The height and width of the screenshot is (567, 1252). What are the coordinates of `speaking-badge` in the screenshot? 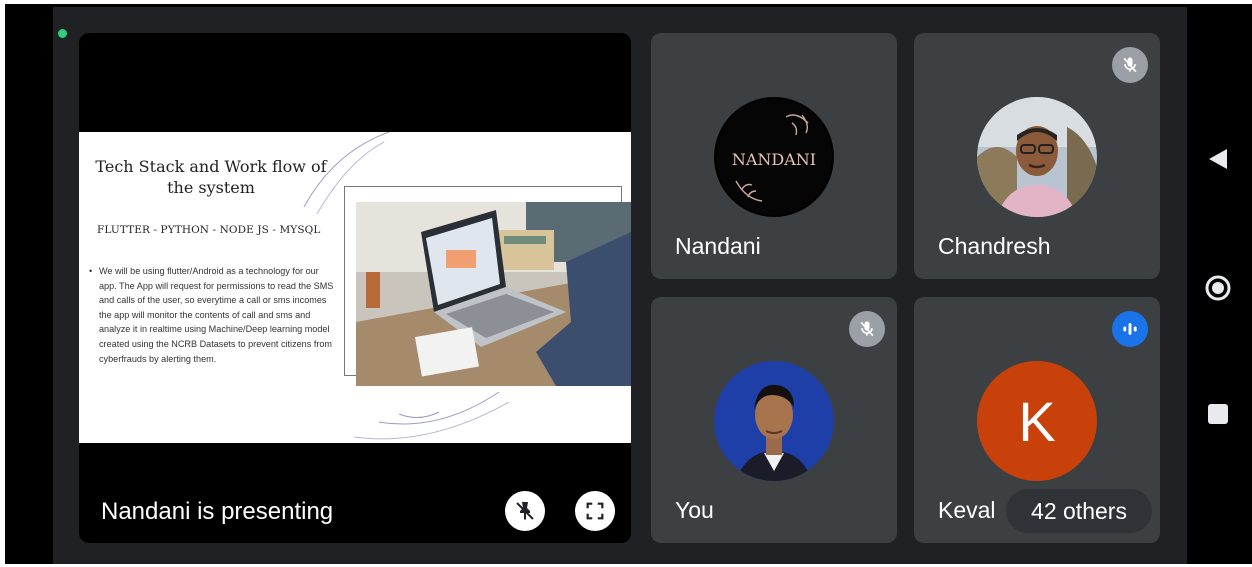 It's located at (1130, 329).